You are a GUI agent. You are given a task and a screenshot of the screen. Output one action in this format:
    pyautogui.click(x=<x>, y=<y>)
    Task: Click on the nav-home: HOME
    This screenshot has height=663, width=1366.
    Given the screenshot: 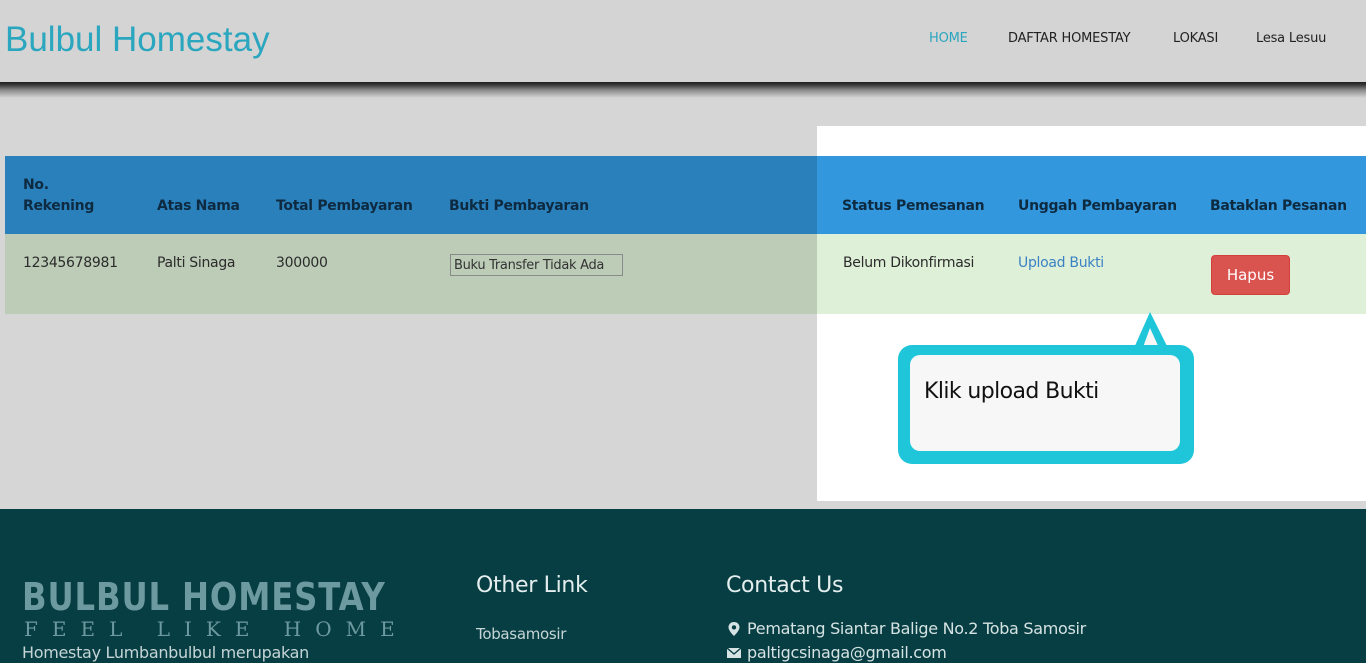 What is the action you would take?
    pyautogui.click(x=948, y=38)
    